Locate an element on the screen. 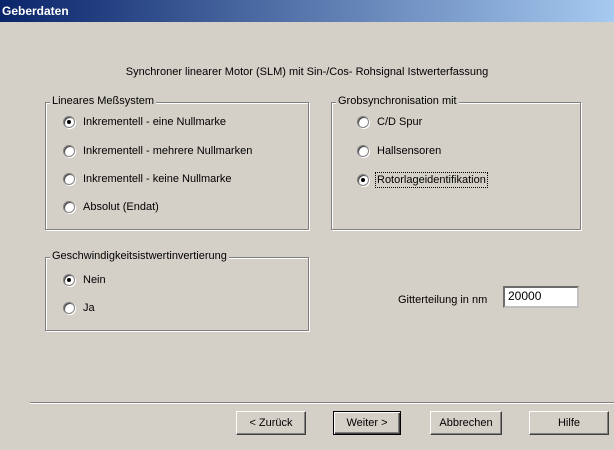 This screenshot has width=614, height=450. radio-label: Inkrementell - eine Nullmarke is located at coordinates (154, 122).